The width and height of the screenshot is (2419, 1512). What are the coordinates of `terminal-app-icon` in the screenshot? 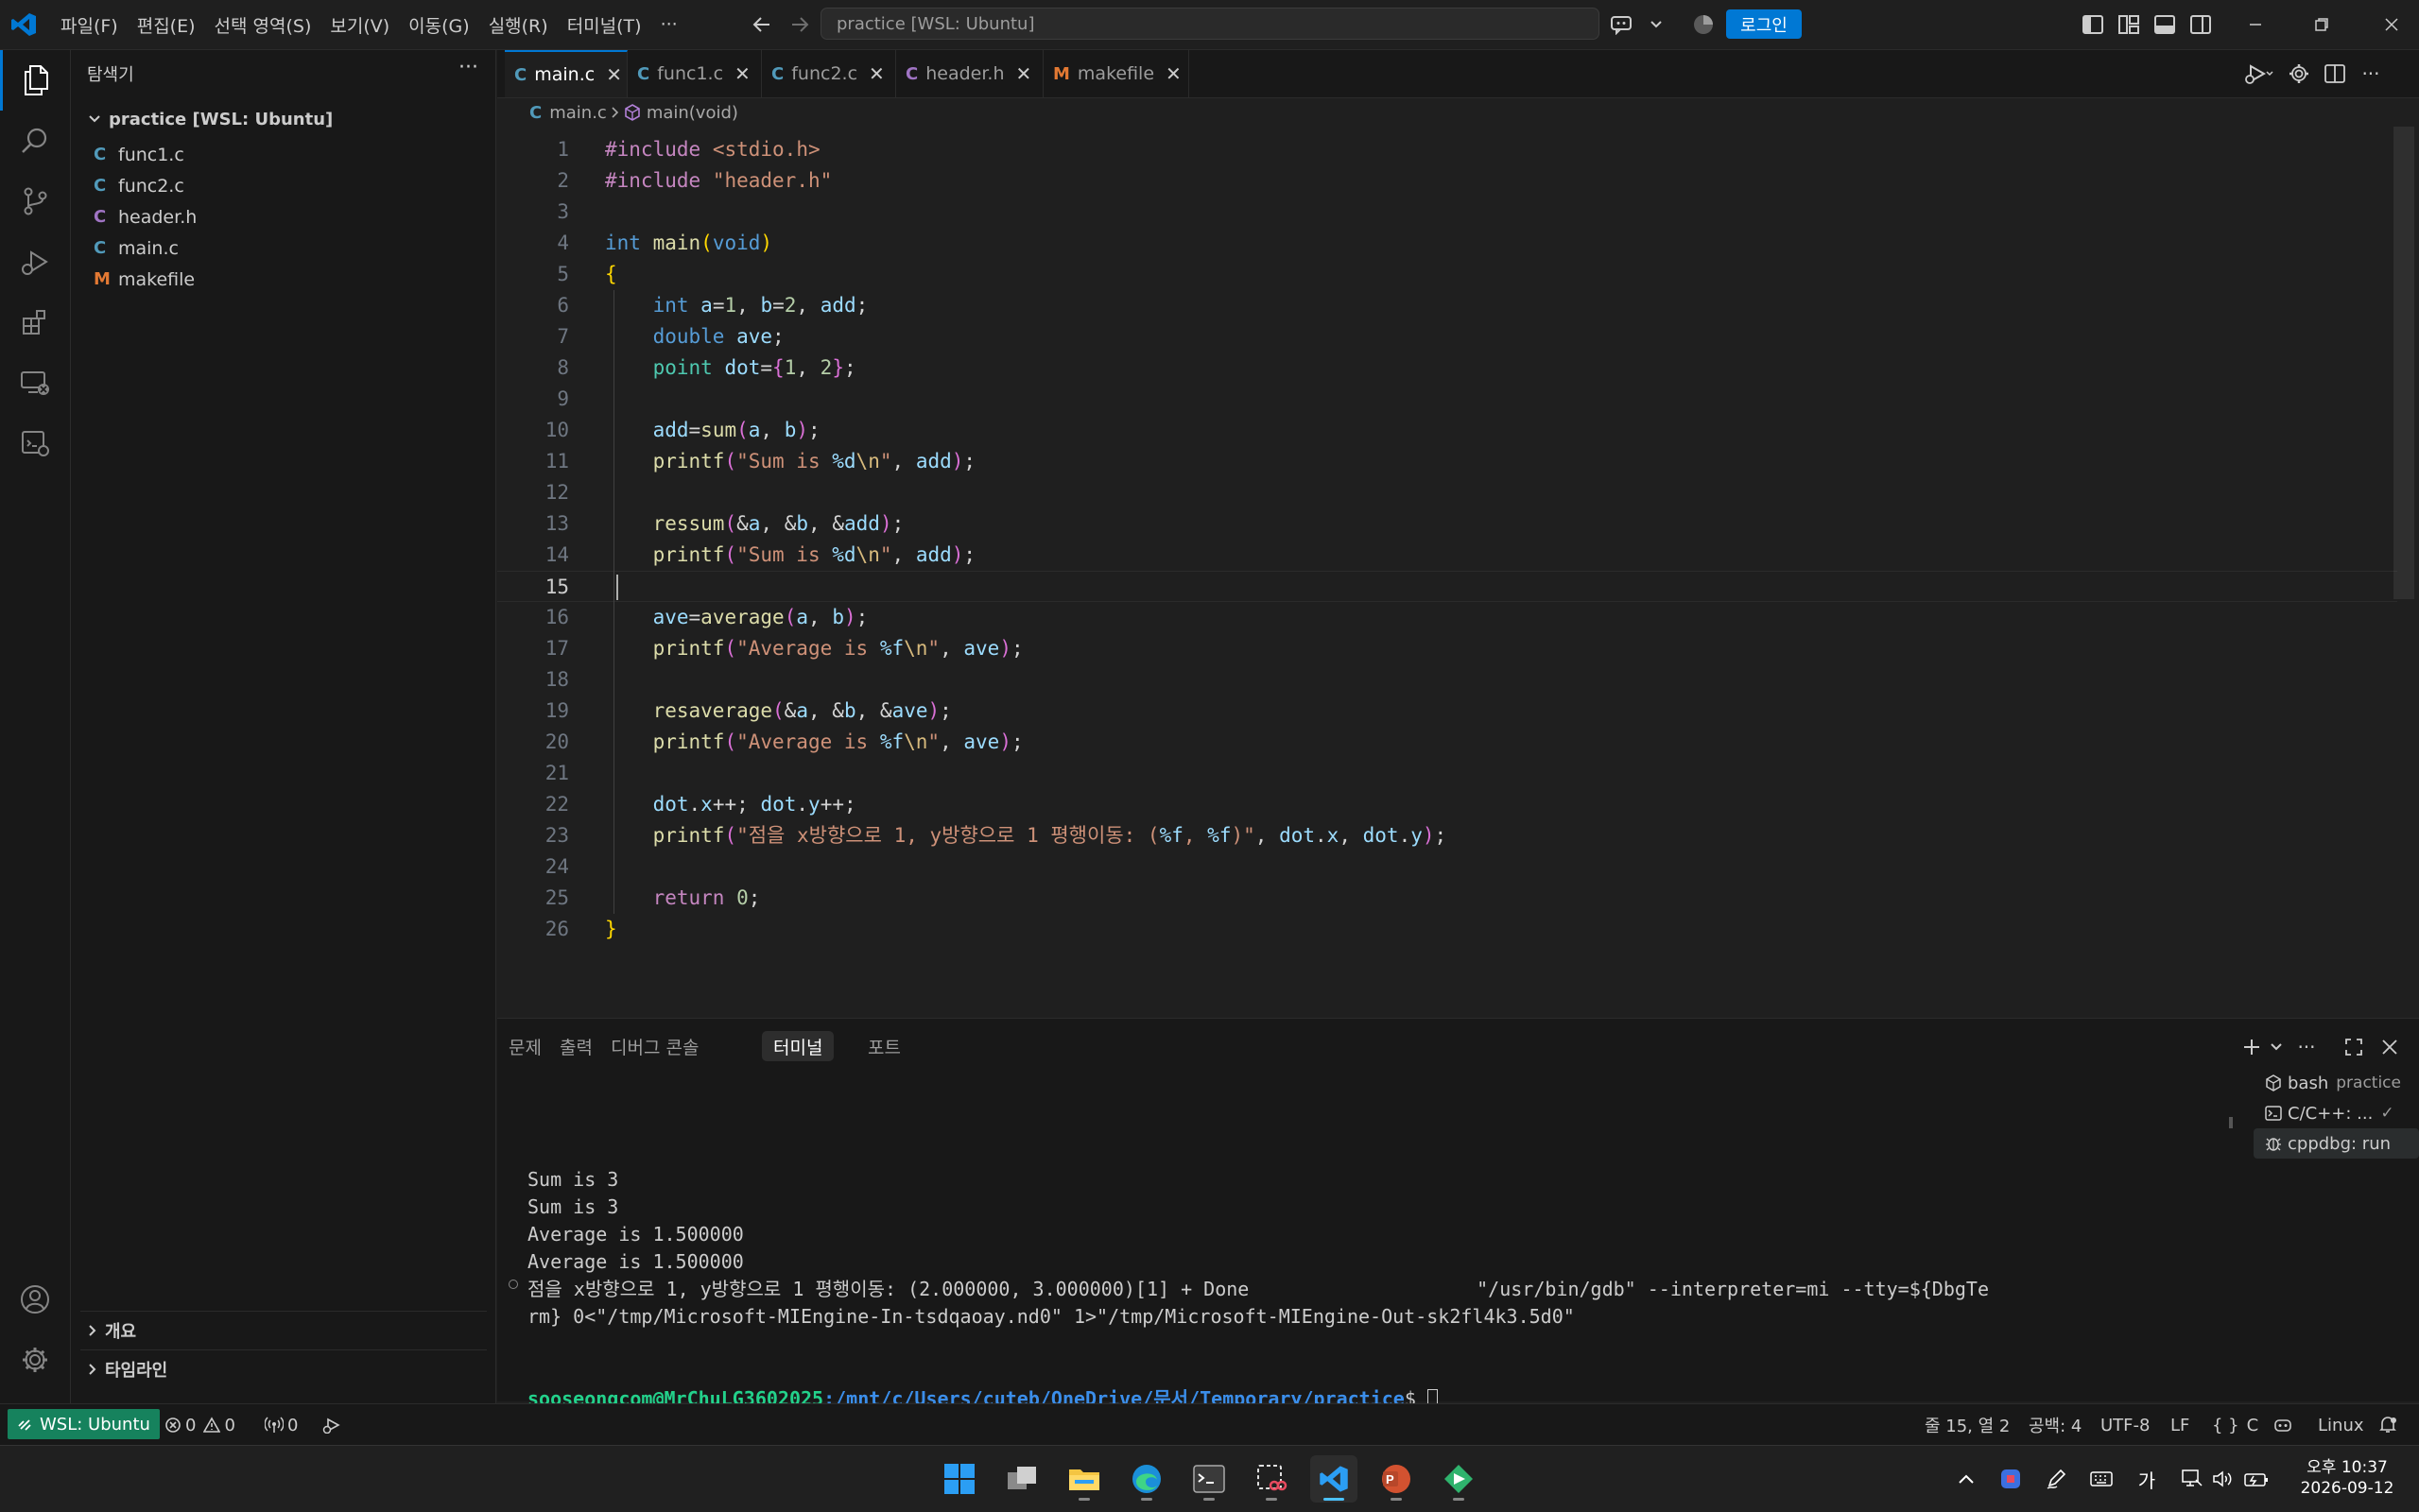 It's located at (1209, 1479).